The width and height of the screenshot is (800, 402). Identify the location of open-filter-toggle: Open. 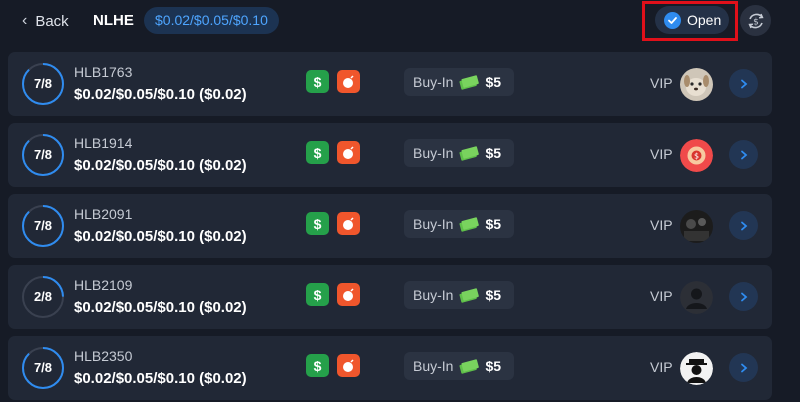
(692, 20).